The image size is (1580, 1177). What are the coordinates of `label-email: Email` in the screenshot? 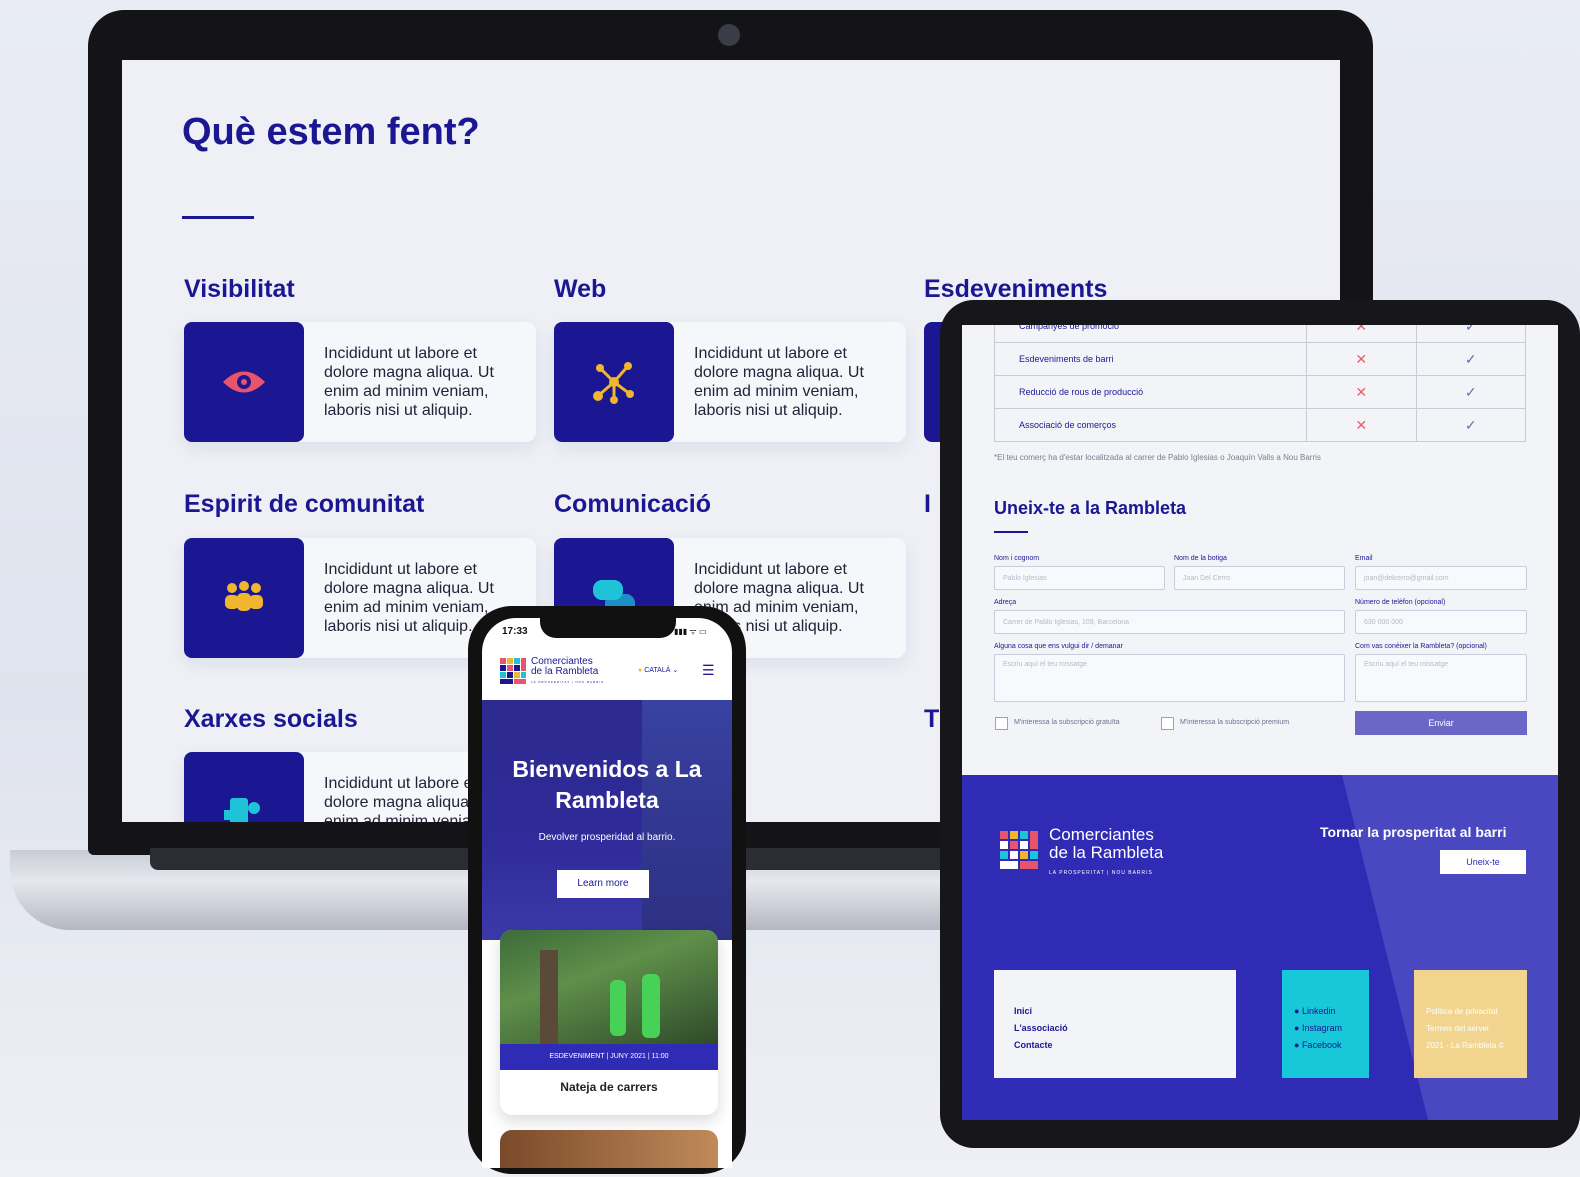 It's located at (1364, 558).